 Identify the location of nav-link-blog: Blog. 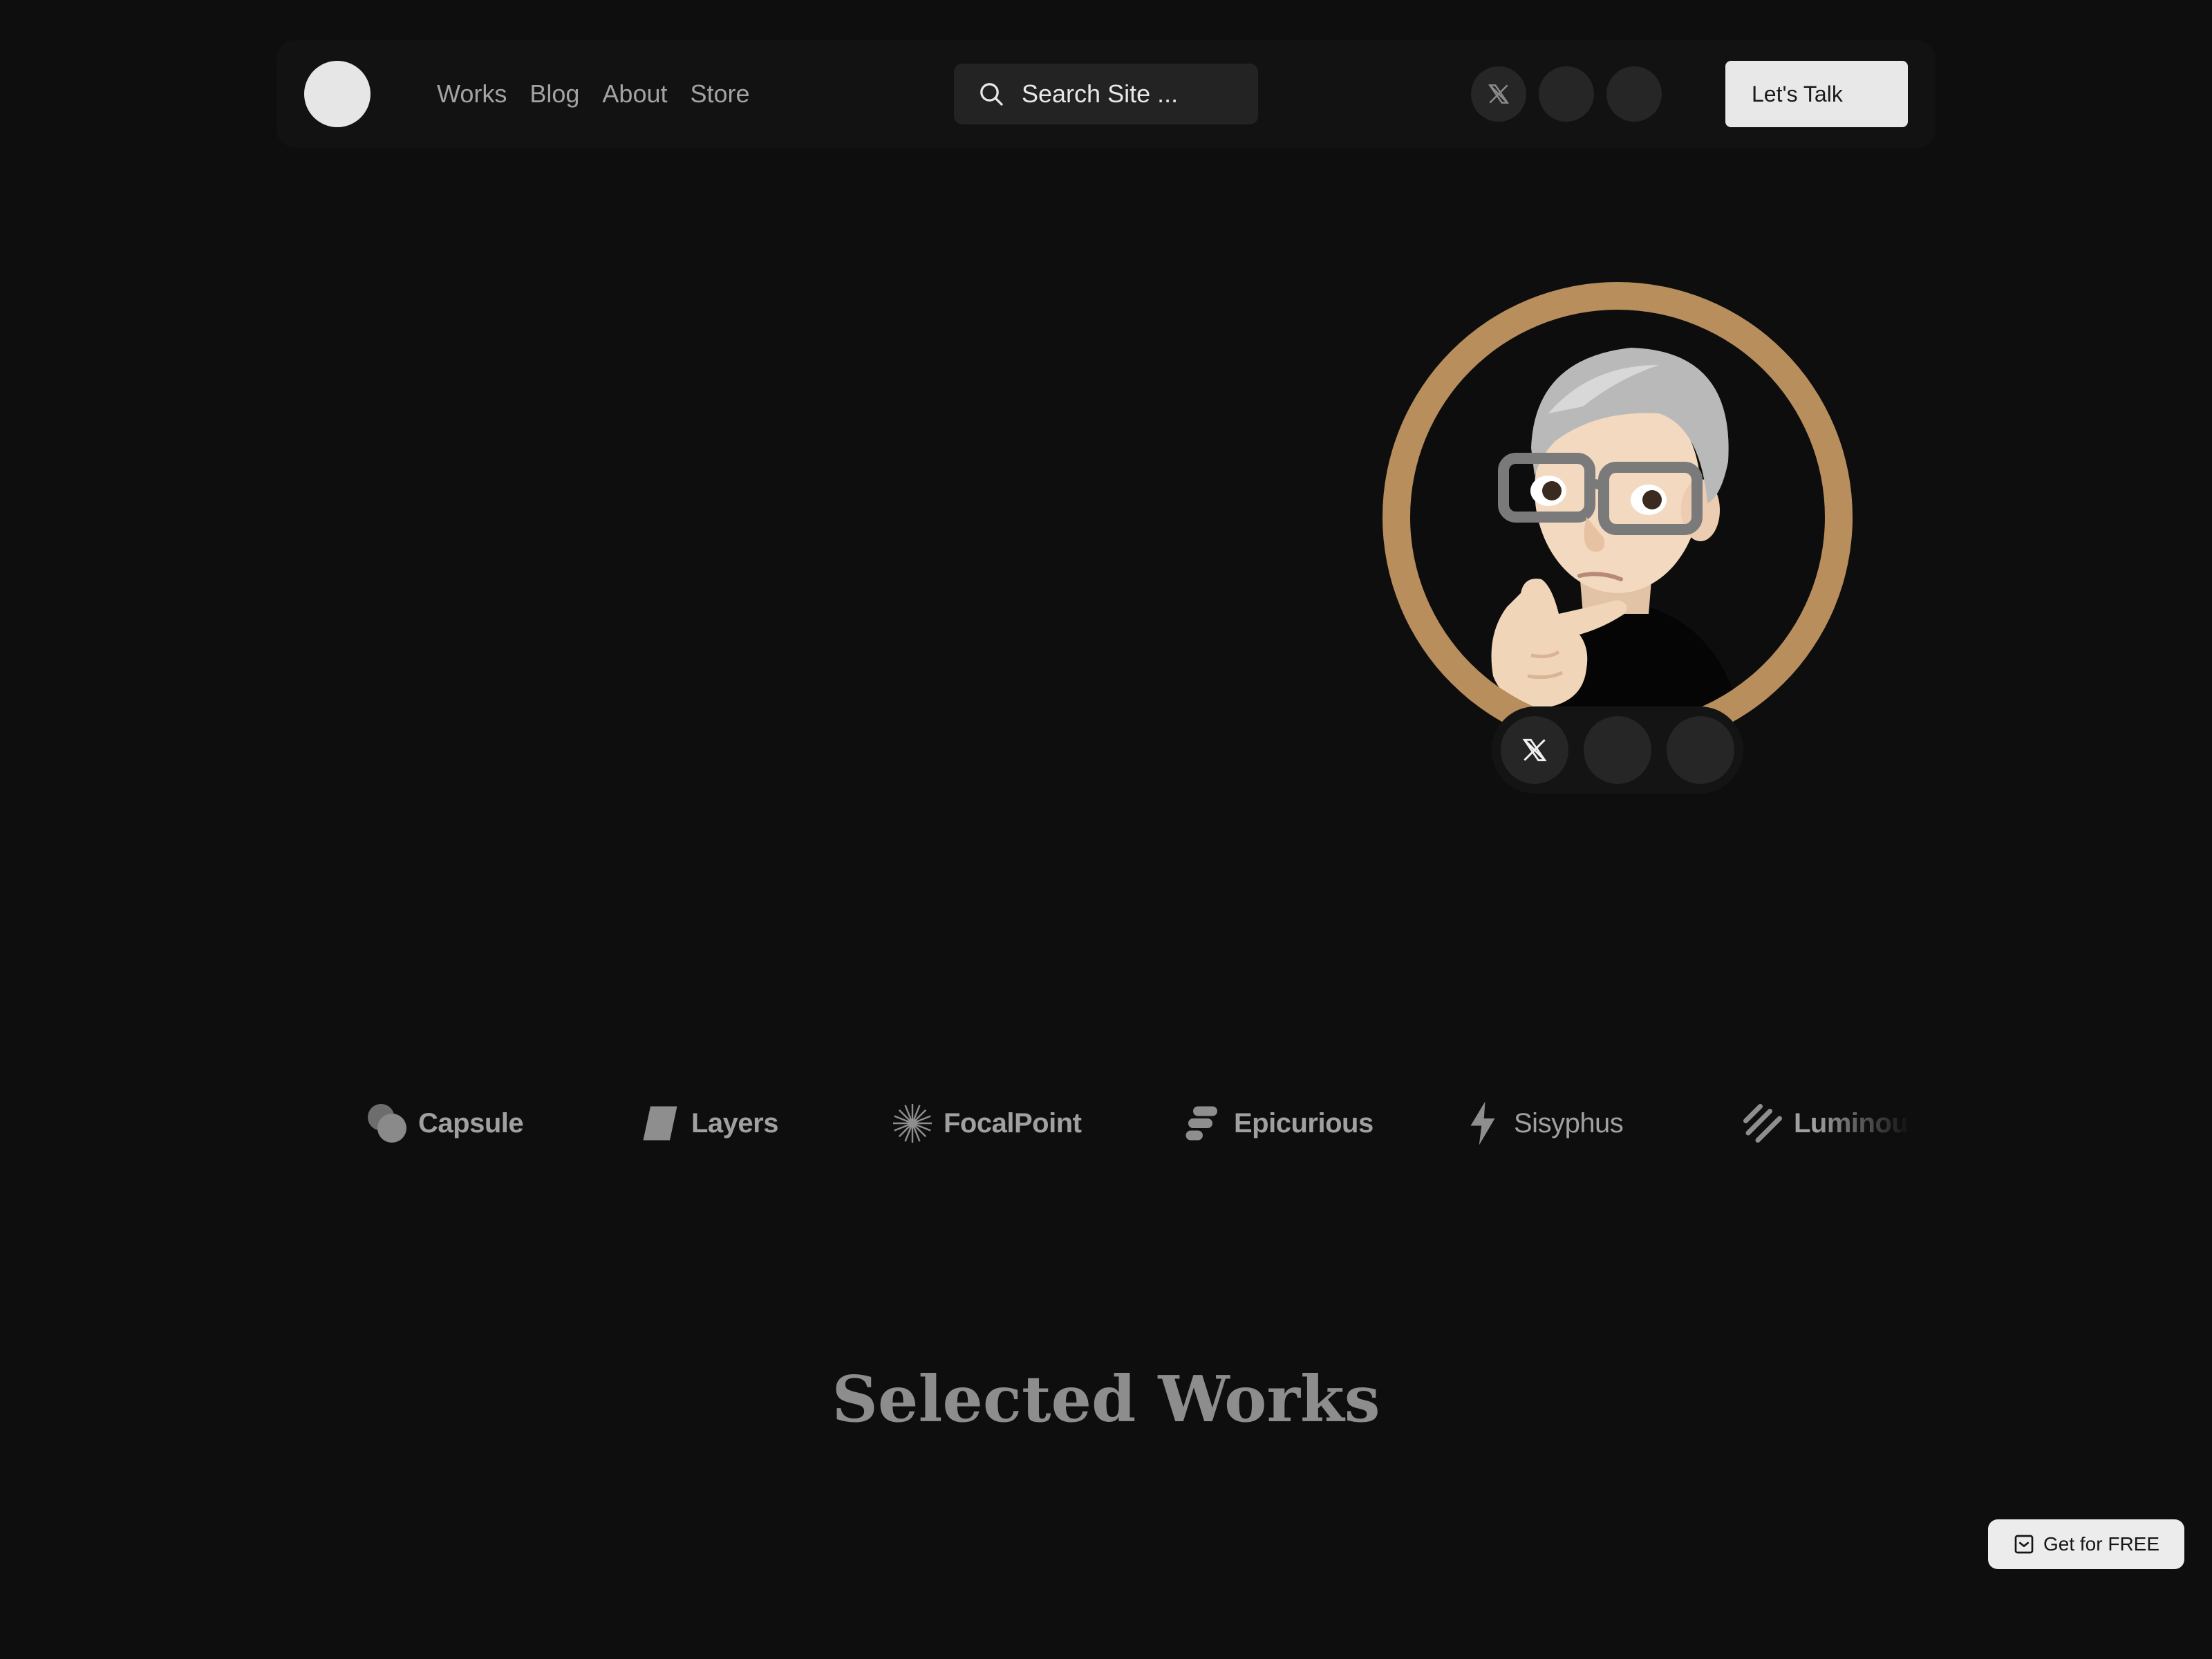
(554, 94).